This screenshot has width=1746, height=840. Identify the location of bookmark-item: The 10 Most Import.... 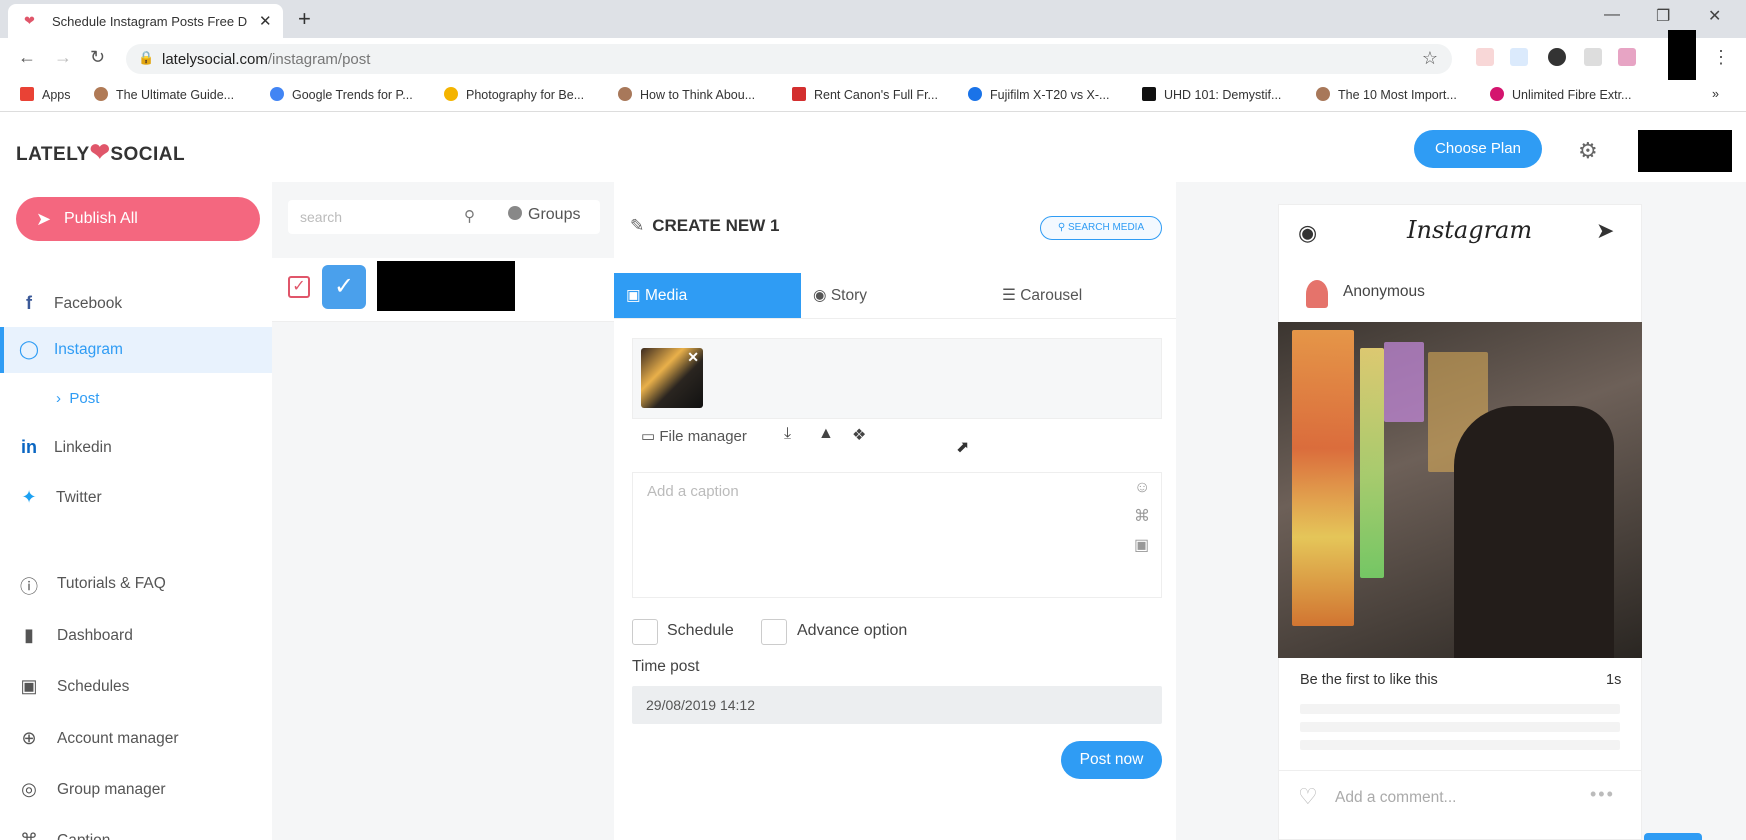
(1386, 94).